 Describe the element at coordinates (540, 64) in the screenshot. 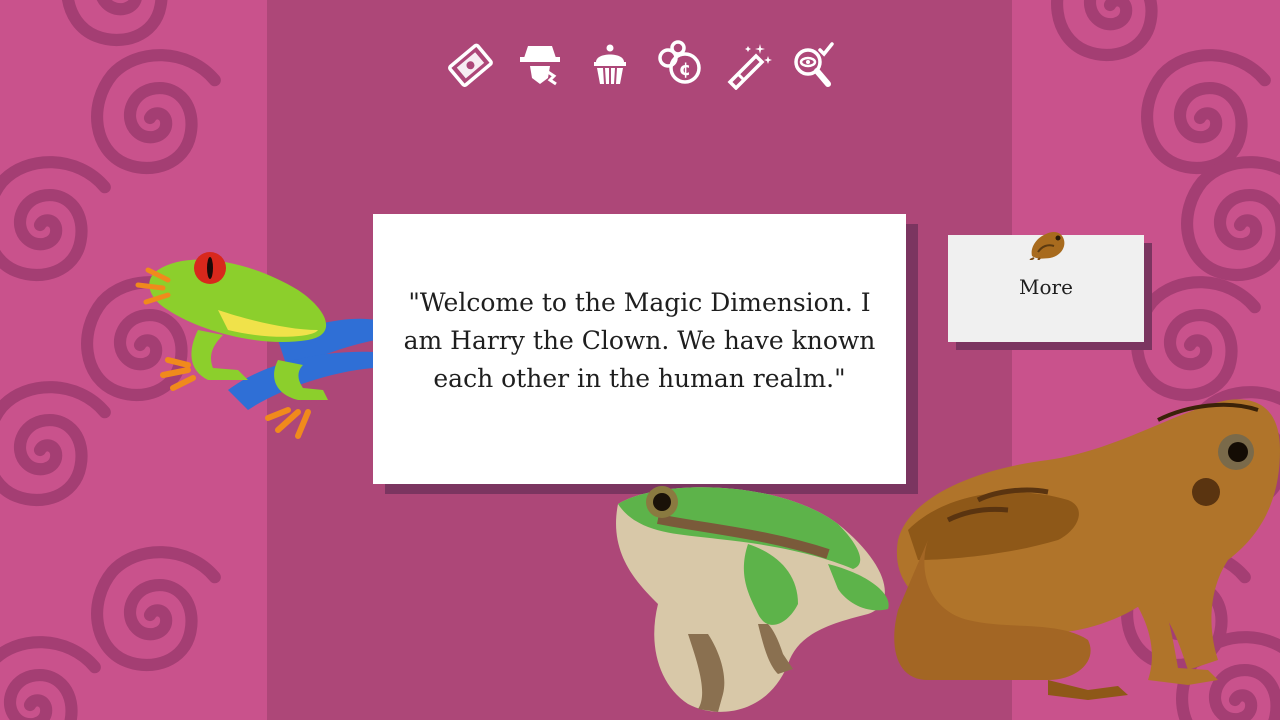

I see `detective-hat-icon` at that location.